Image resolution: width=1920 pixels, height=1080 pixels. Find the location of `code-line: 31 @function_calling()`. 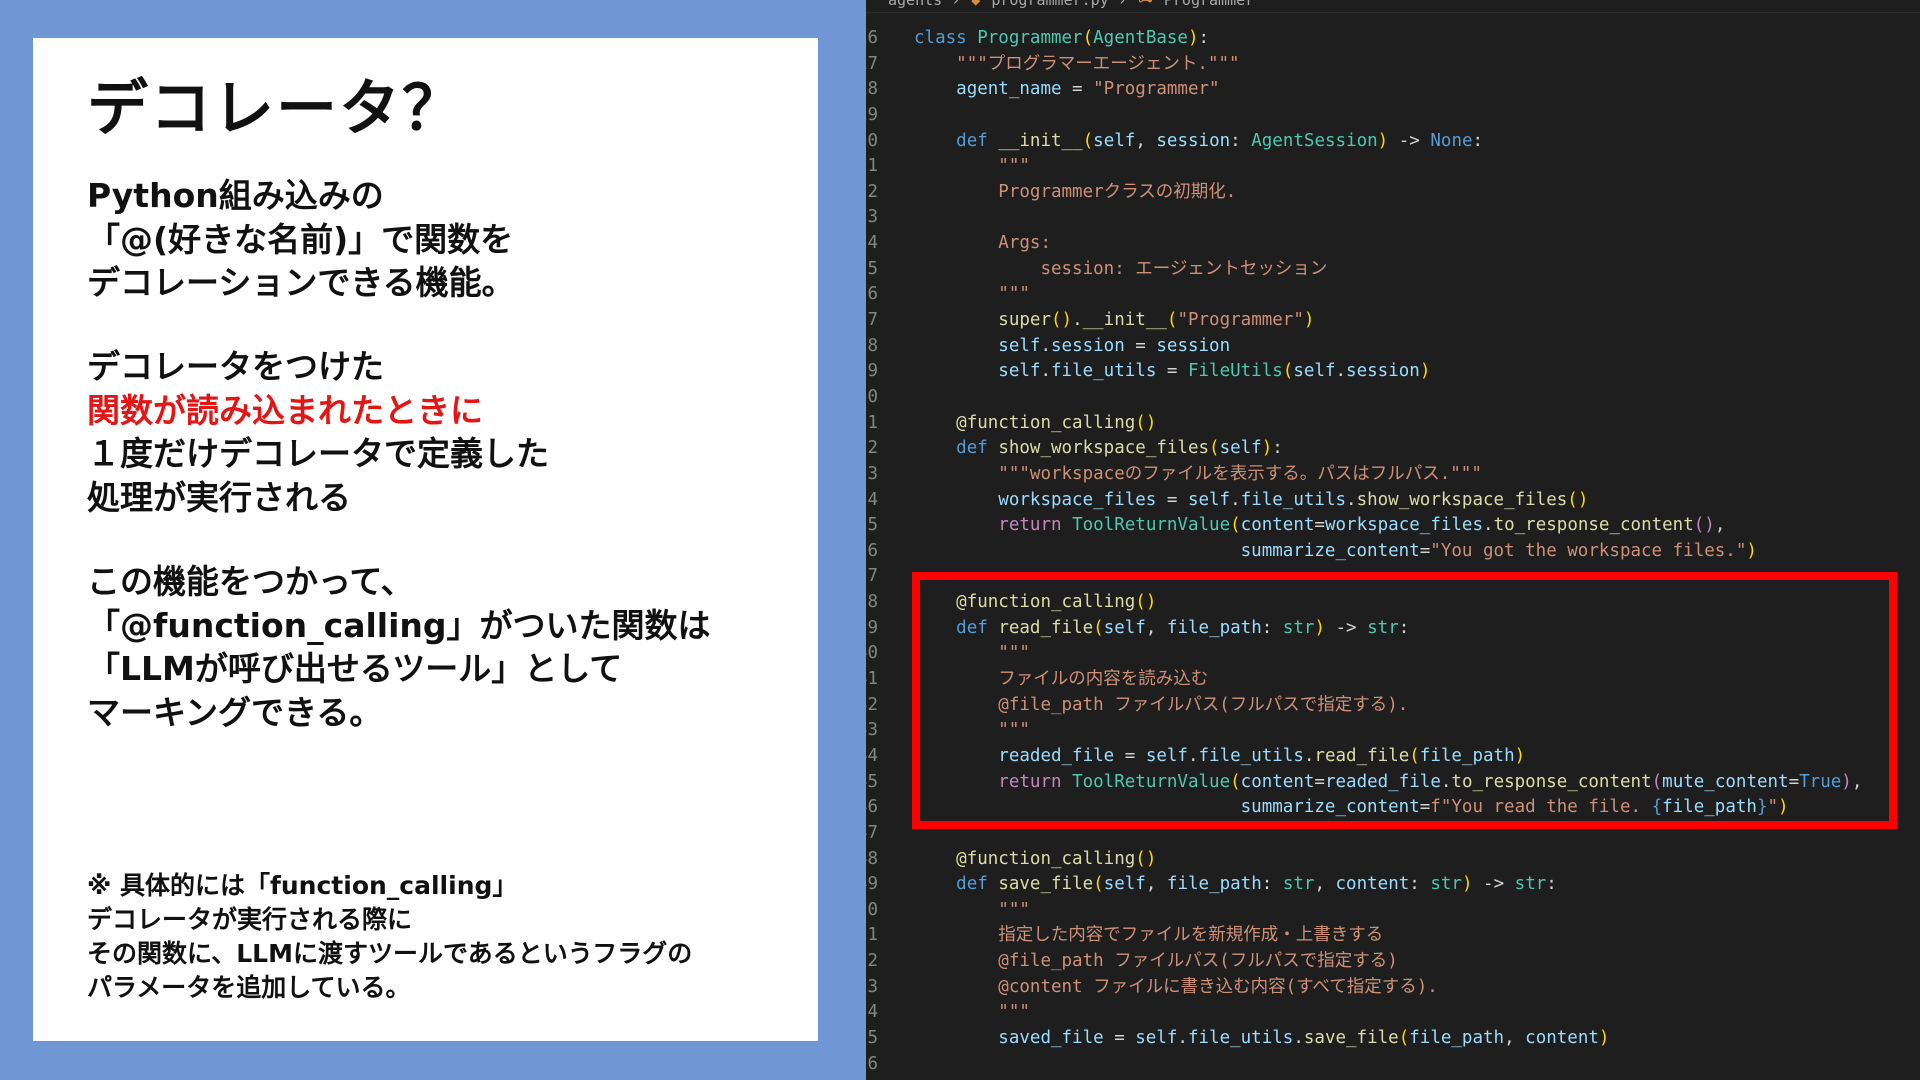

code-line: 31 @function_calling() is located at coordinates (1011, 424).